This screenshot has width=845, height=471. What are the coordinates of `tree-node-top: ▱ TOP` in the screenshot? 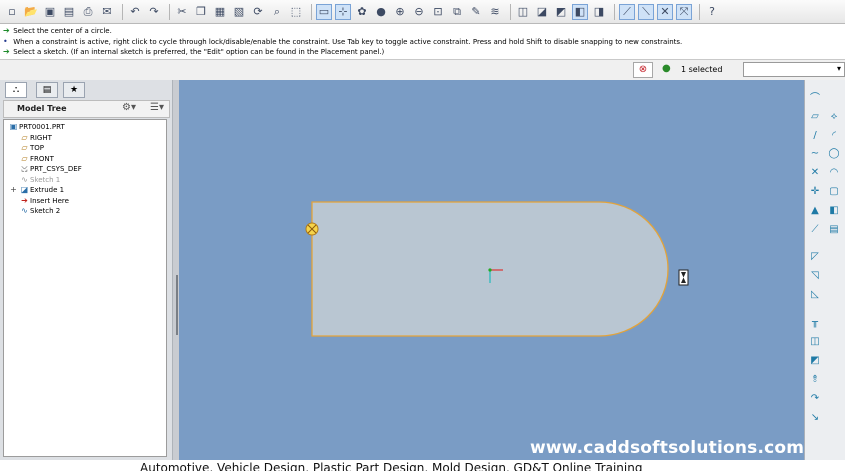 It's located at (31, 148).